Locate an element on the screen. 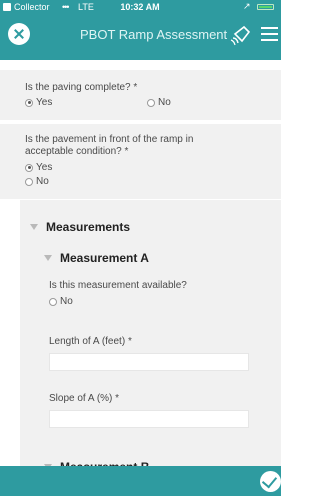 The width and height of the screenshot is (320, 496). gps-icon is located at coordinates (241, 35).